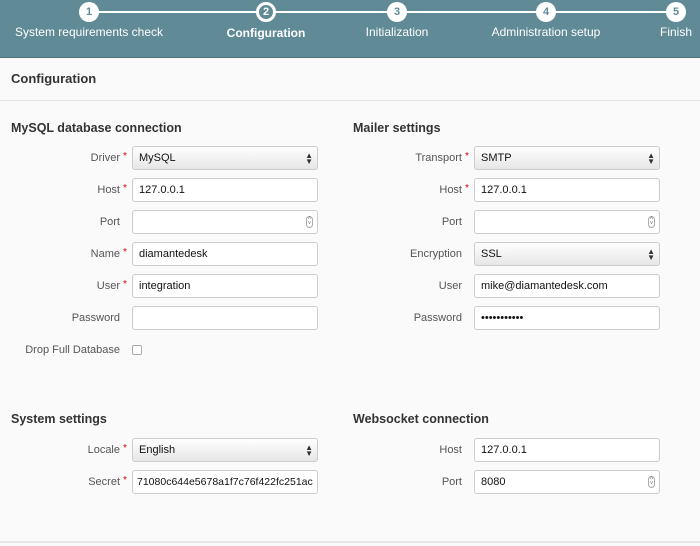 The image size is (700, 546). Describe the element at coordinates (421, 419) in the screenshot. I see `websocket-section-title: Websocket connection` at that location.